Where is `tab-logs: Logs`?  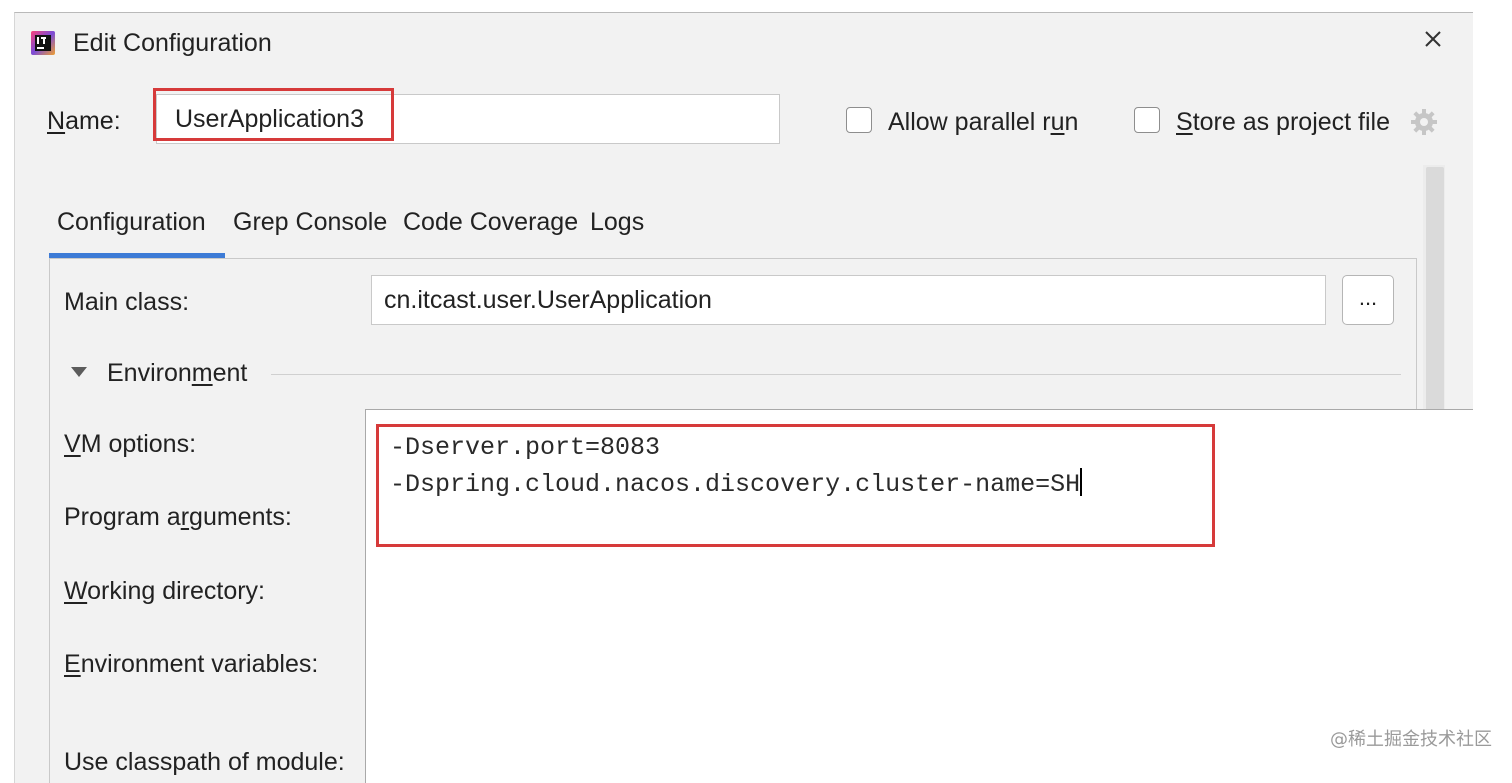
tab-logs: Logs is located at coordinates (617, 222).